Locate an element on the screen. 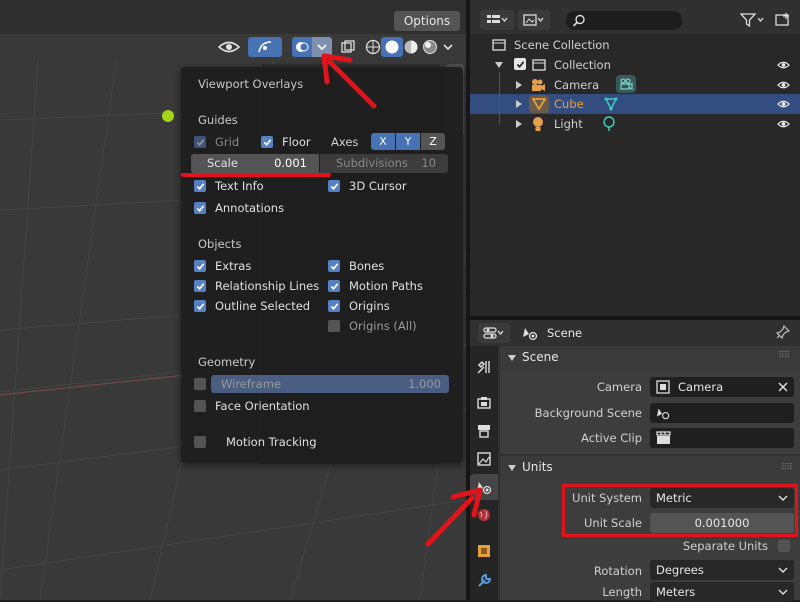  scene-context-icon is located at coordinates (530, 334).